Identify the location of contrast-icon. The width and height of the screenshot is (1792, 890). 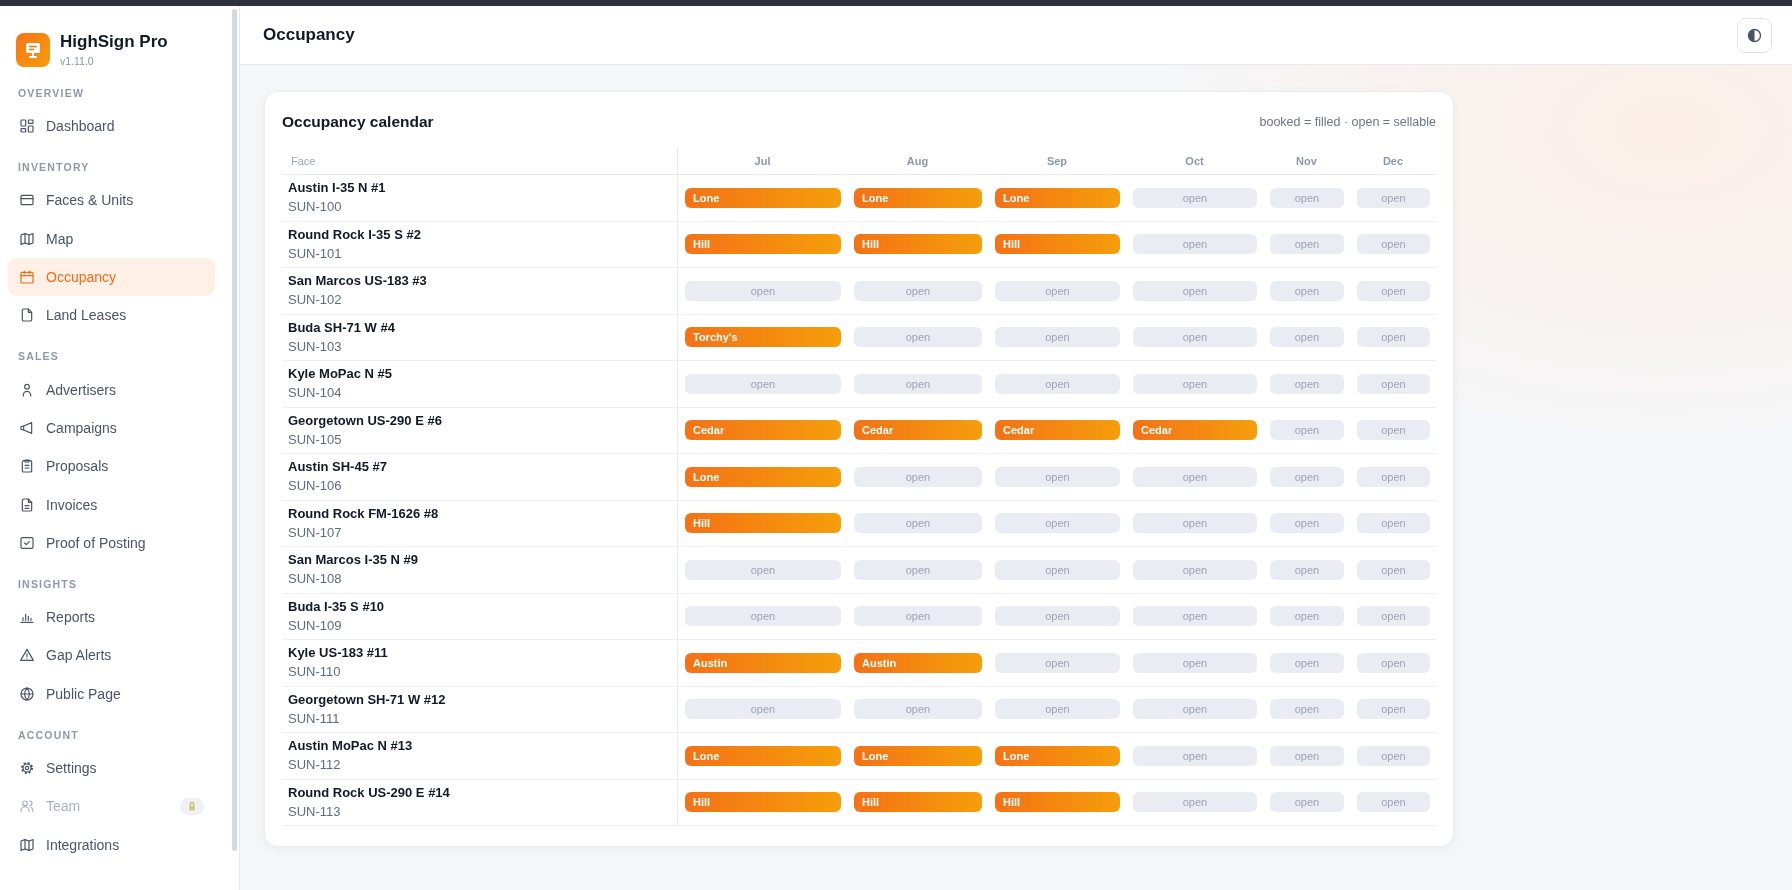
(1754, 35).